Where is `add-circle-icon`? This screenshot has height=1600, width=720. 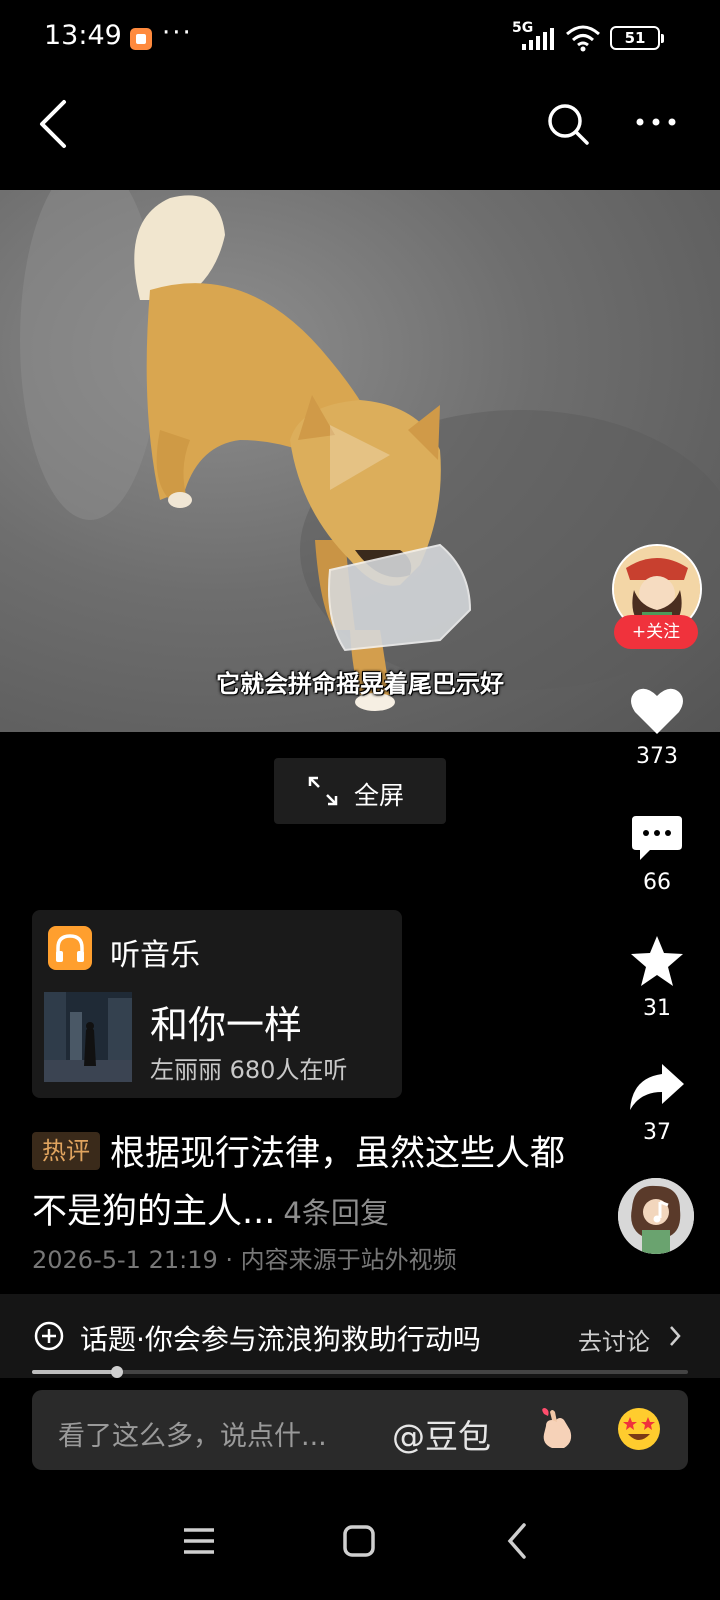 add-circle-icon is located at coordinates (49, 1336).